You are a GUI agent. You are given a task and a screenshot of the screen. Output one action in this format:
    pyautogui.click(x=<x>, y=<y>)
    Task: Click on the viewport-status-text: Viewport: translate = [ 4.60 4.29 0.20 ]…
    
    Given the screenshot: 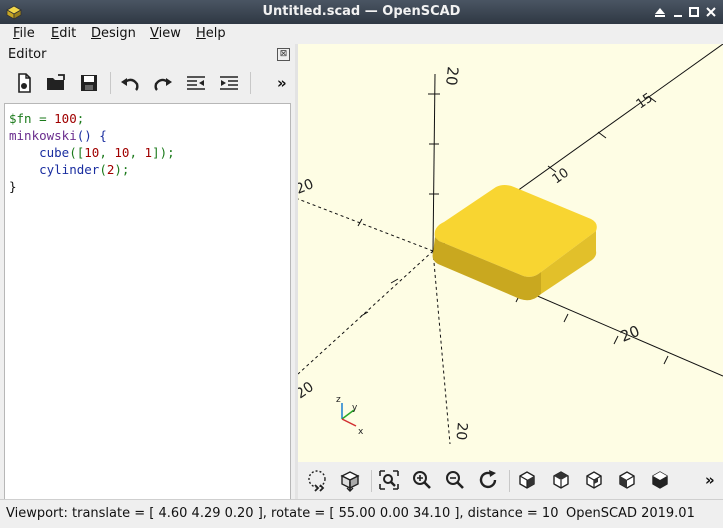 What is the action you would take?
    pyautogui.click(x=282, y=513)
    